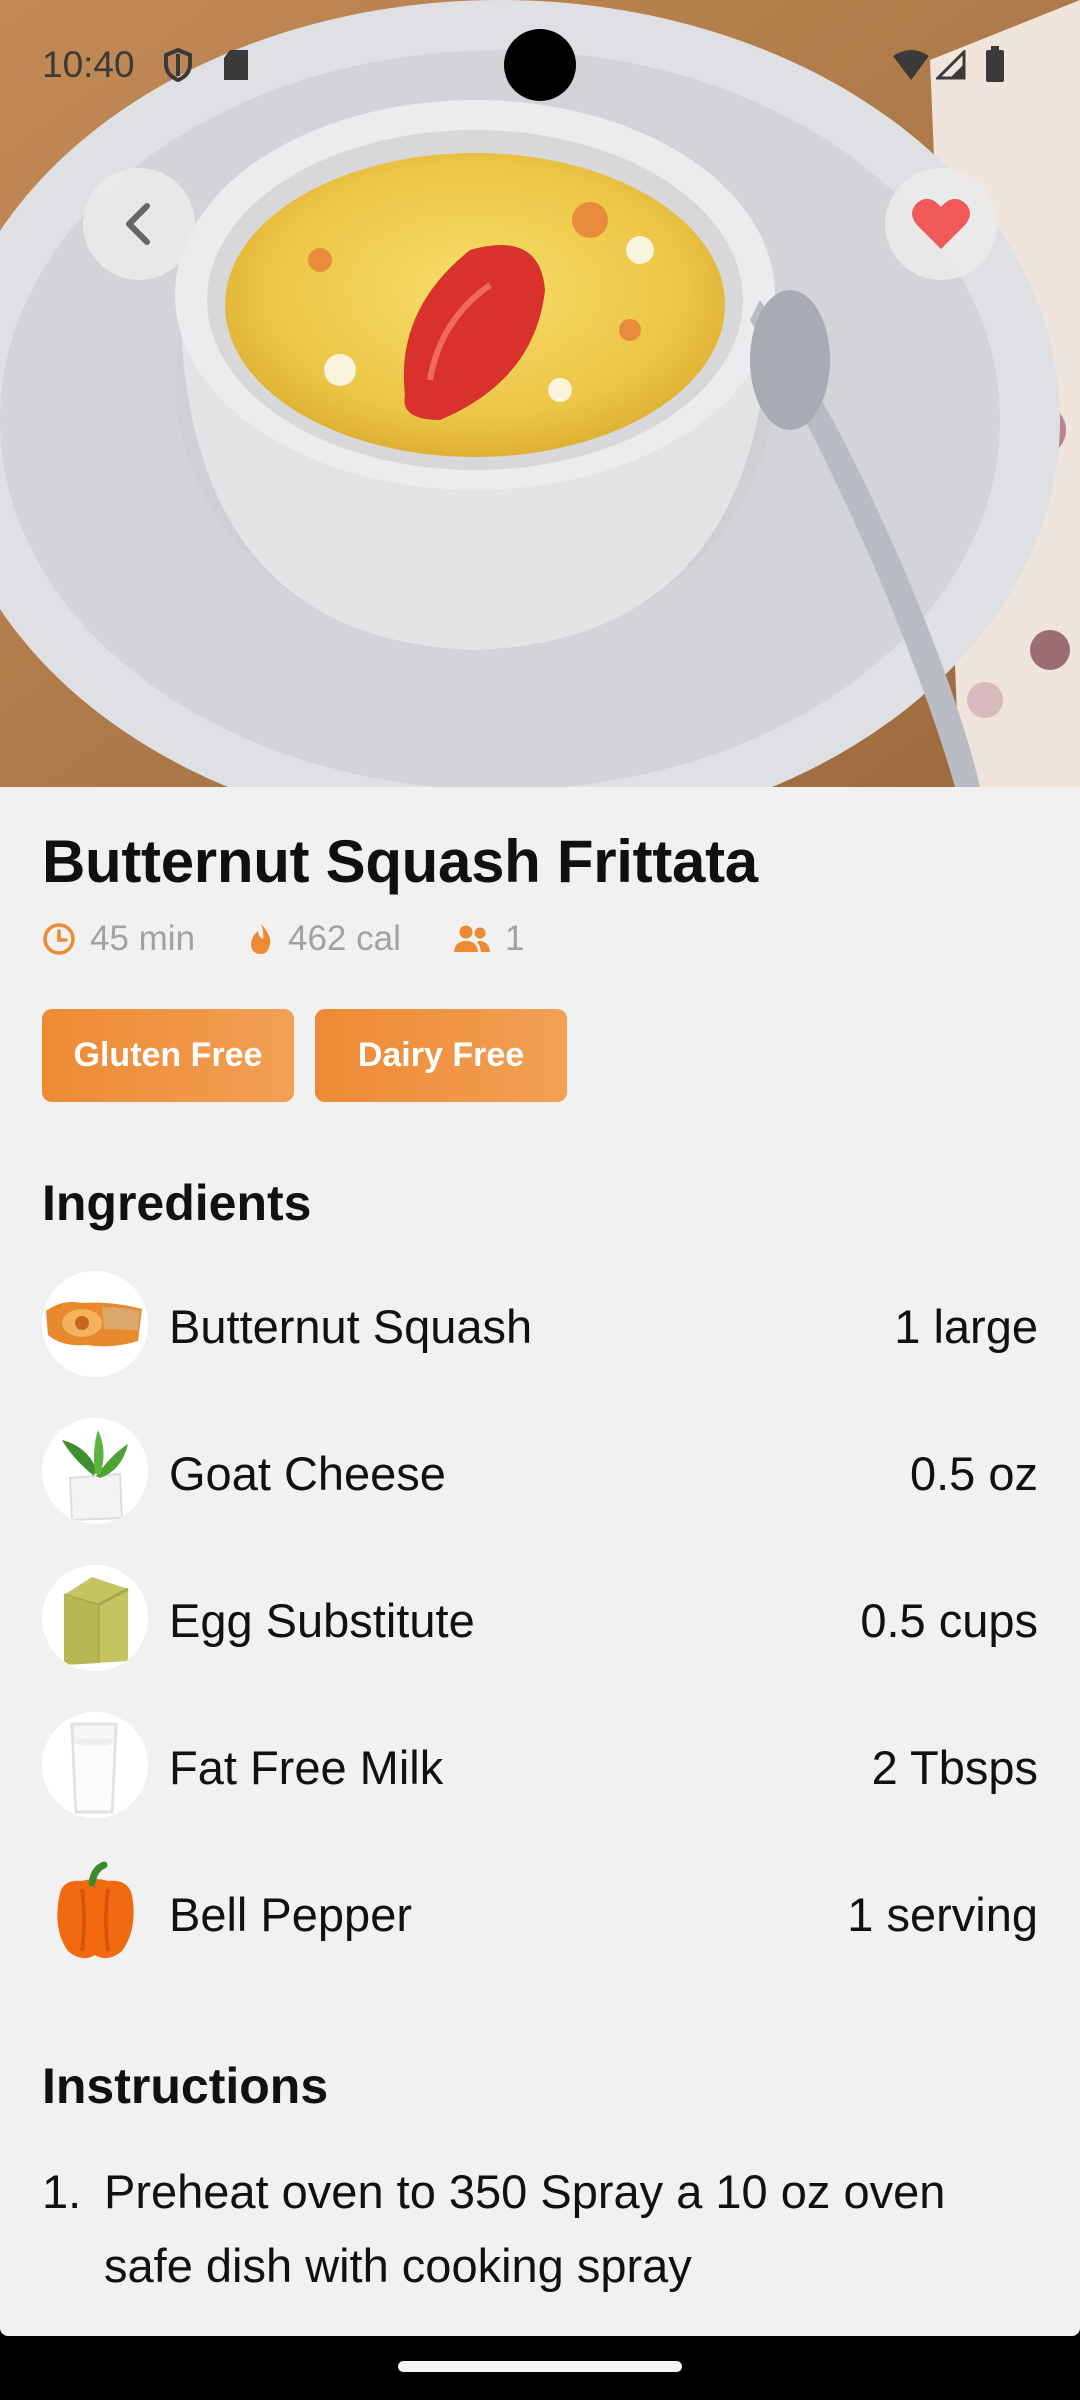 The height and width of the screenshot is (2400, 1080). What do you see at coordinates (236, 67) in the screenshot?
I see `sd-card-icon` at bounding box center [236, 67].